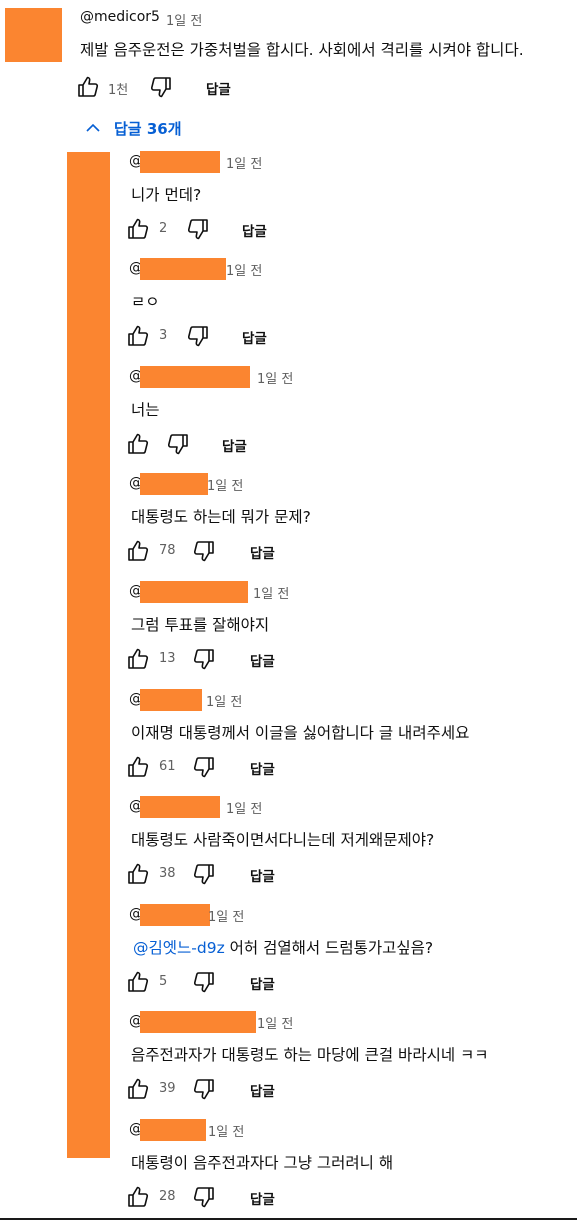 The image size is (577, 1222). I want to click on comment-text: 제발 음주운전은 가중처벌을 합시다. 사회에서 격리를 시켜야 합니다., so click(302, 50).